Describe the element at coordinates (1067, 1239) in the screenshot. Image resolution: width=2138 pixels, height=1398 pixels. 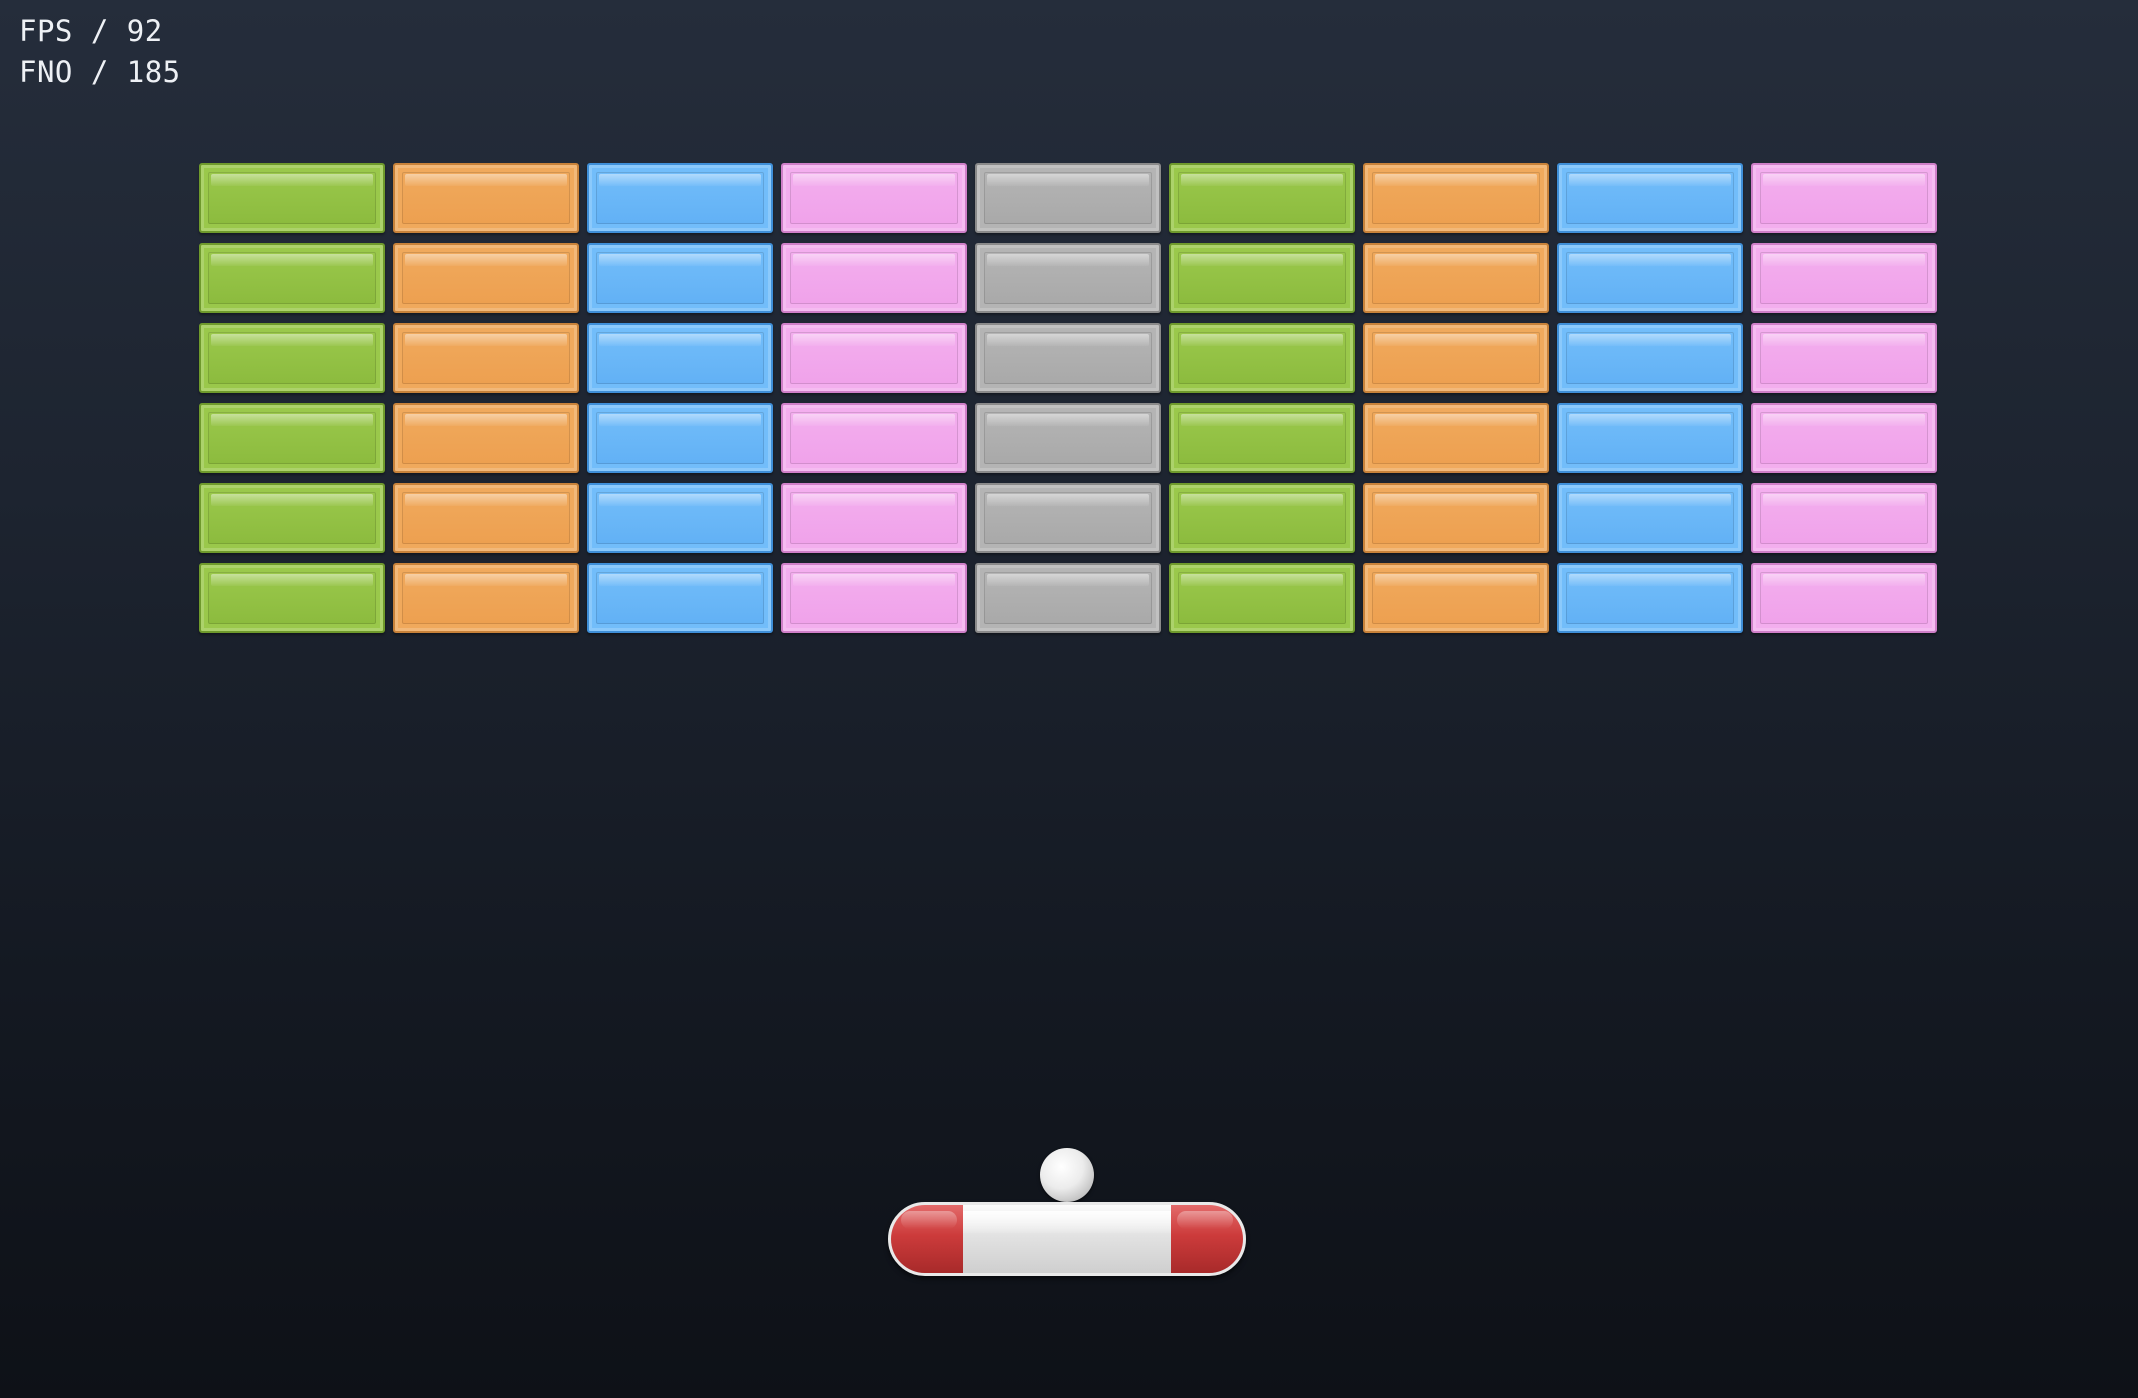
I see `paddle` at that location.